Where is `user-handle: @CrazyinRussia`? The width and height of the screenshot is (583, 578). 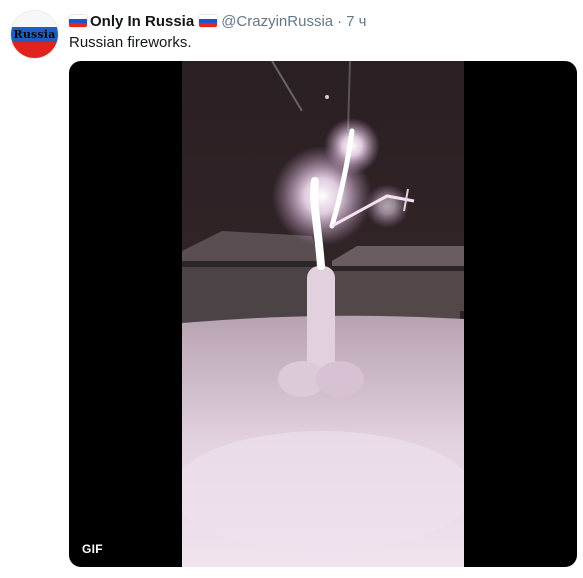
user-handle: @CrazyinRussia is located at coordinates (277, 21).